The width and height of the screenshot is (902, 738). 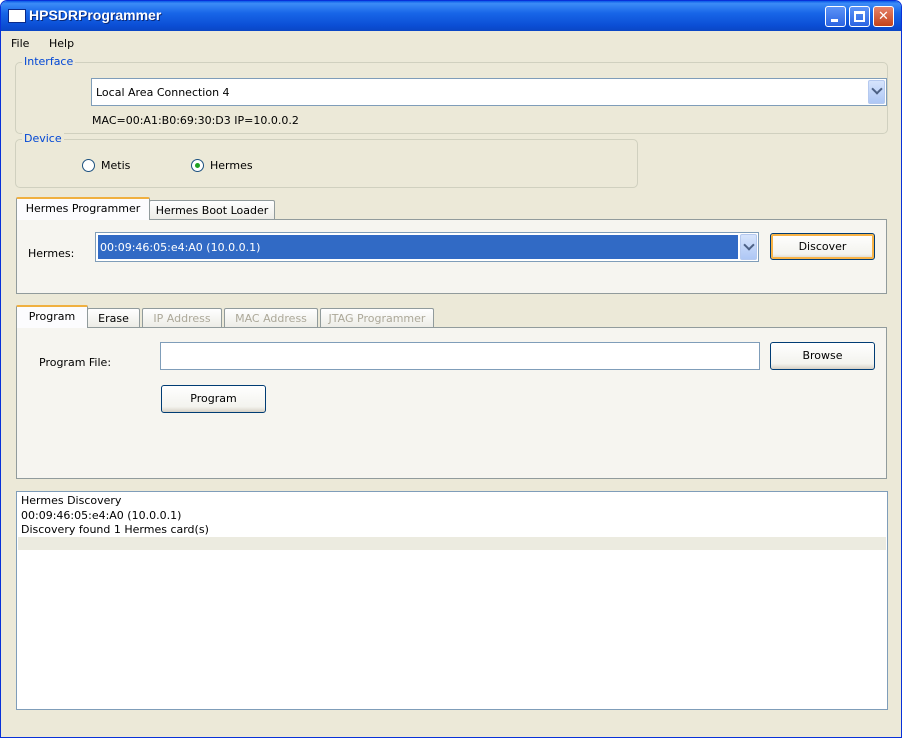 I want to click on log-current-line, so click(x=452, y=543).